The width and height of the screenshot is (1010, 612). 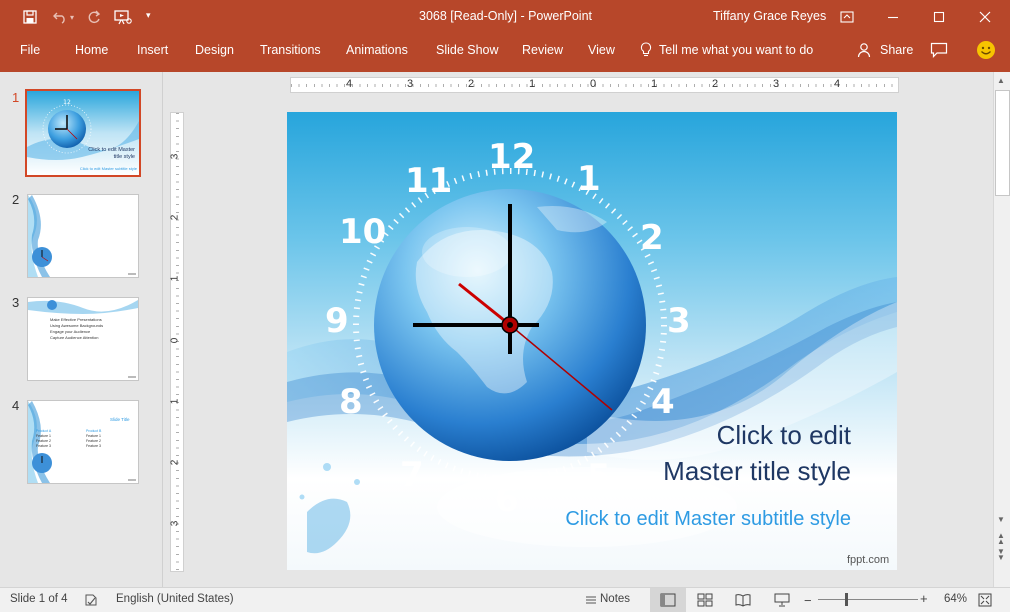 I want to click on thumbnail-subtitle-text: Click to edit Master subtitle style, so click(x=108, y=168).